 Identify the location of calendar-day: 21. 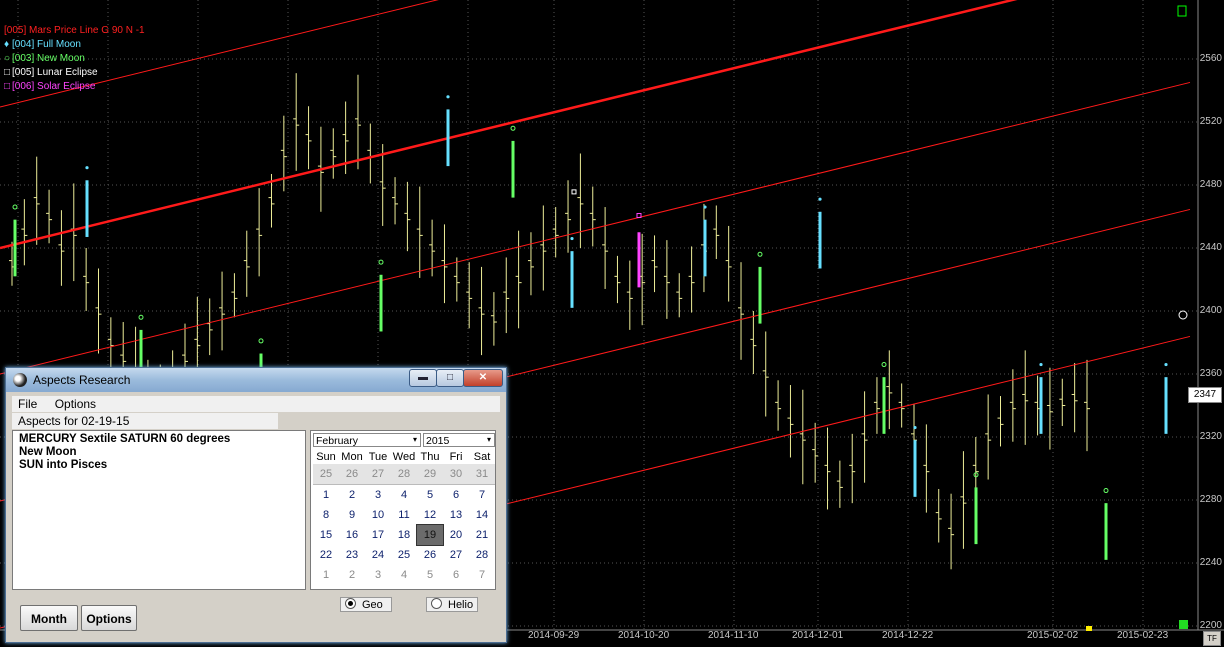
(482, 535).